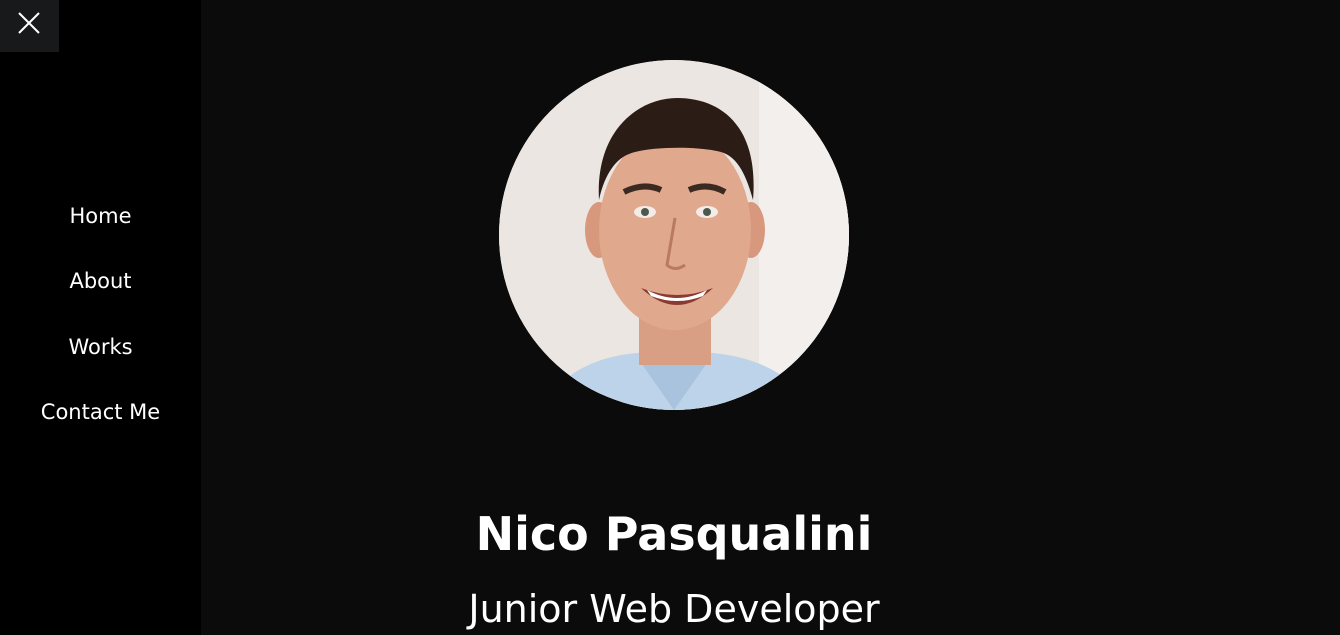  I want to click on nav-item-works: Works, so click(100, 347).